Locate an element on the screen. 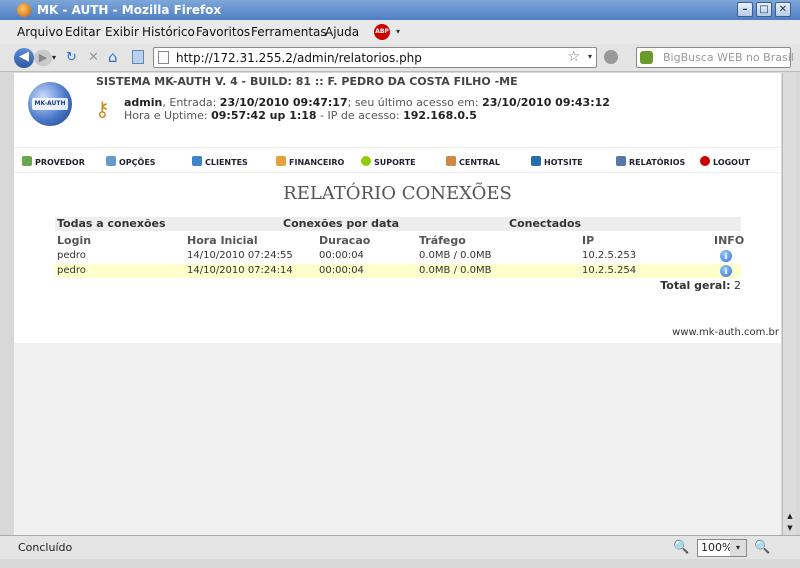  search-box: BigBusca WEB no Brasil is located at coordinates (715, 57).